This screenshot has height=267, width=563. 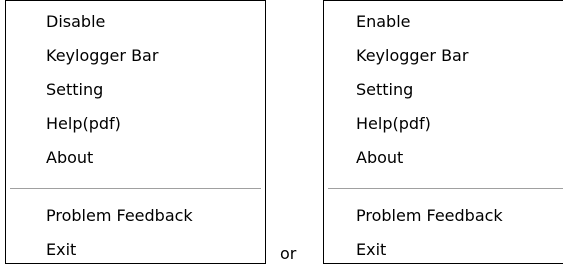 What do you see at coordinates (76, 21) in the screenshot?
I see `menu-item-label: Disable` at bounding box center [76, 21].